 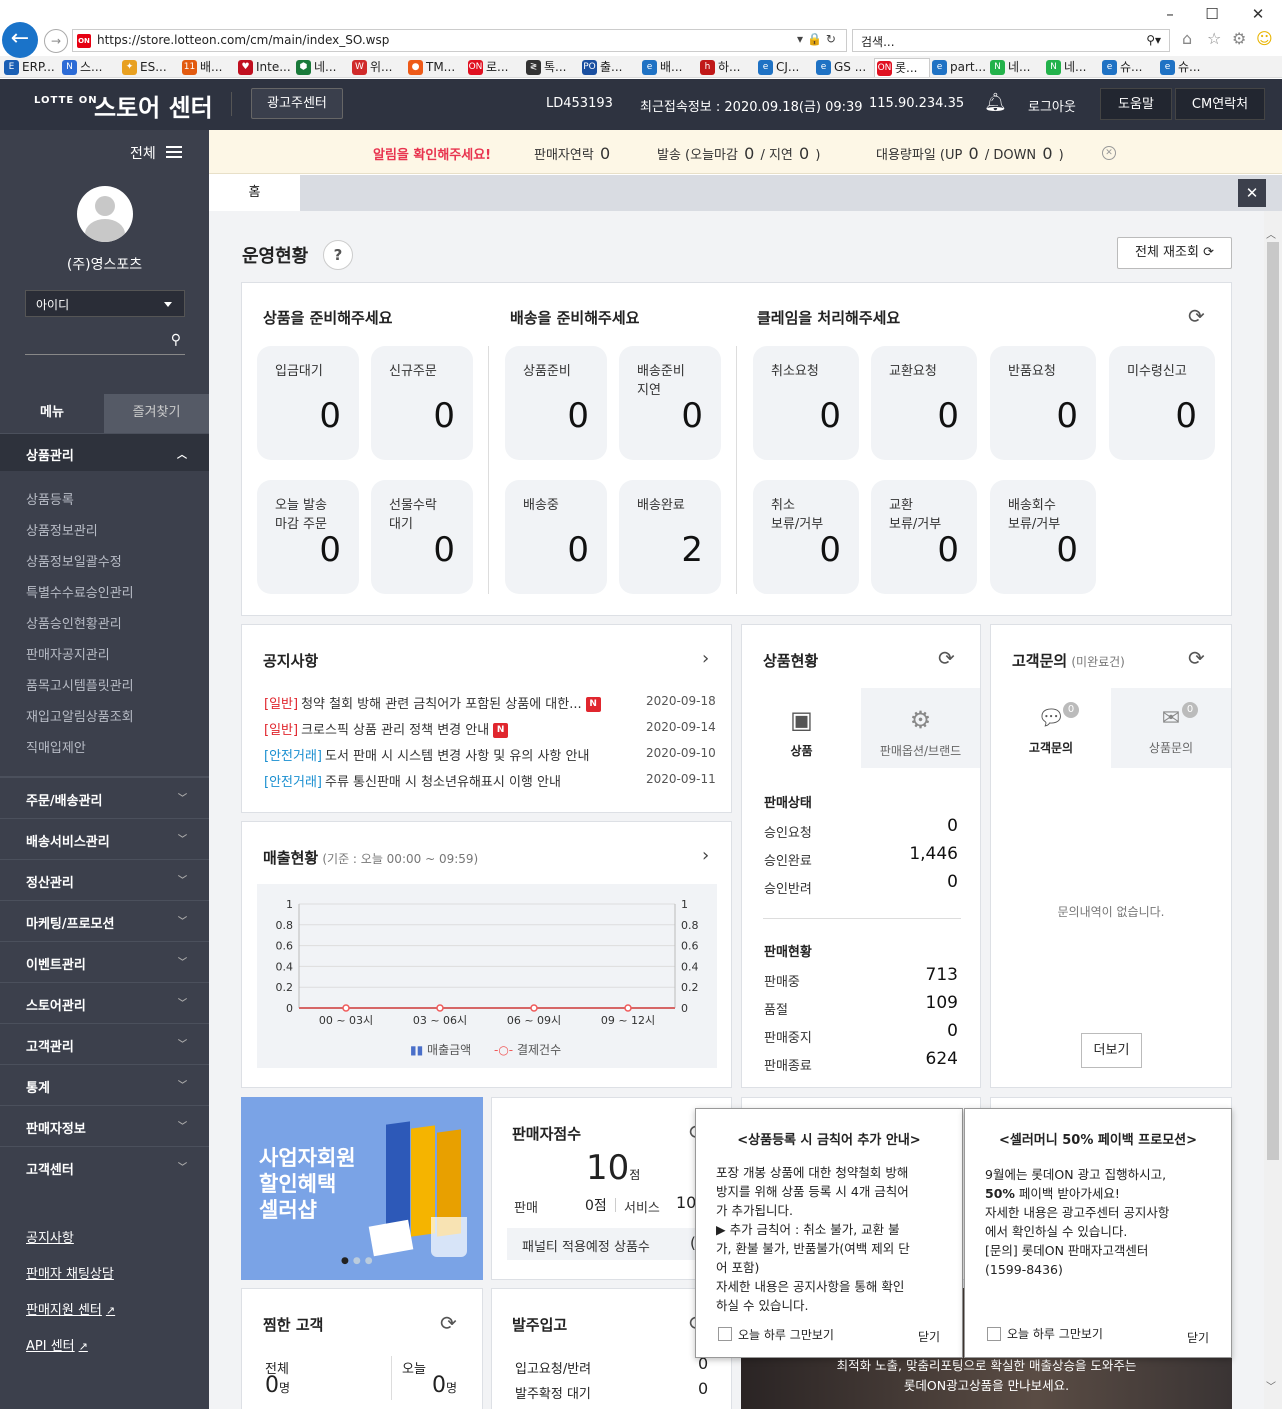 I want to click on tab-product: ▣ 상품, so click(x=801, y=728).